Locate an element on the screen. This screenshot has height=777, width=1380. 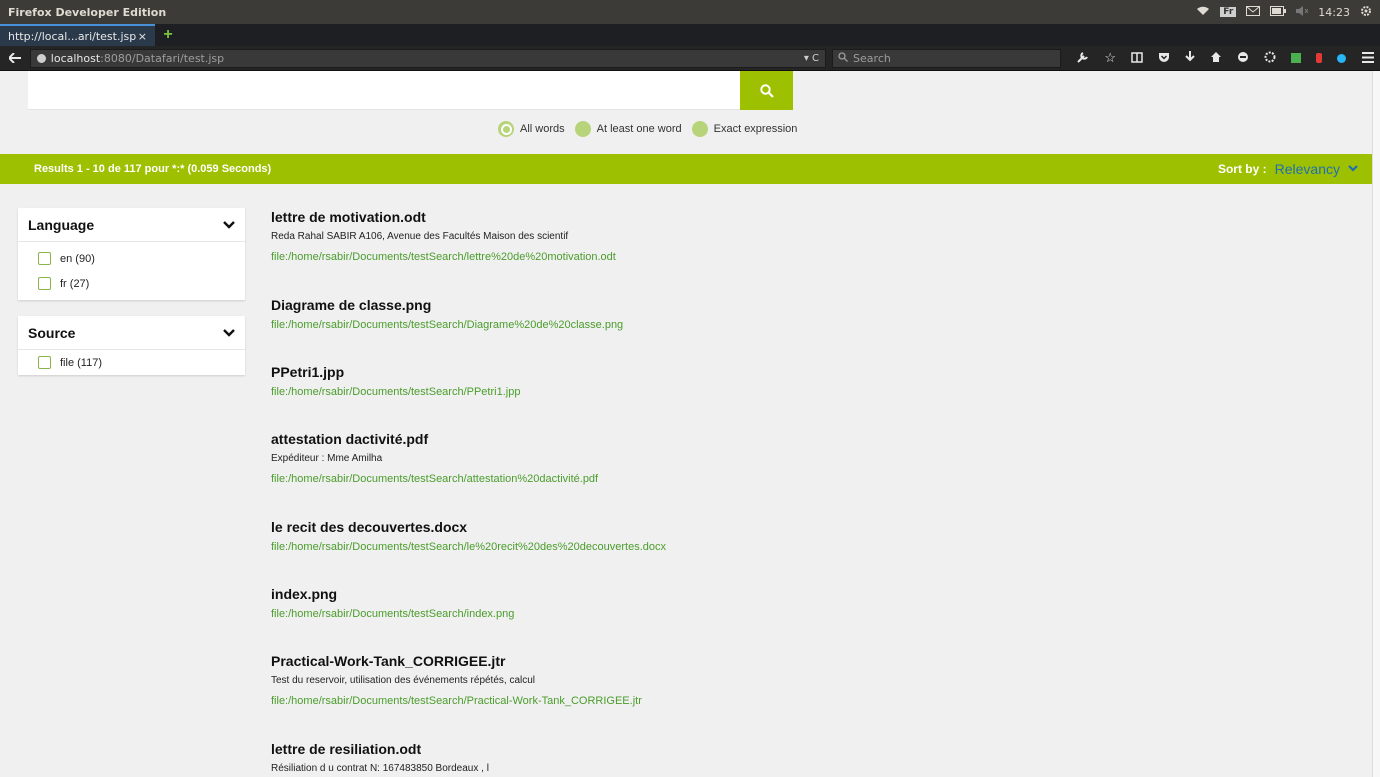
toolbar-icon-group: ☆ is located at coordinates (1211, 58).